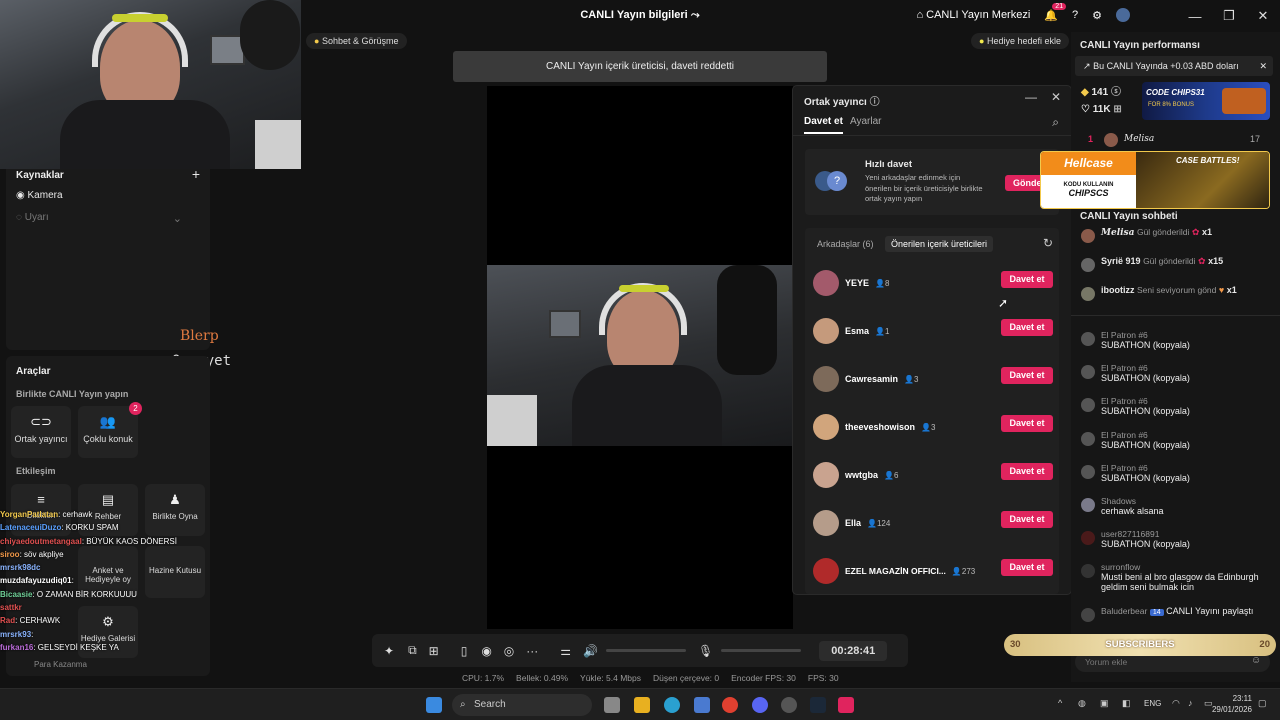  Describe the element at coordinates (1088, 163) in the screenshot. I see `ad-brand: Hellcase` at that location.